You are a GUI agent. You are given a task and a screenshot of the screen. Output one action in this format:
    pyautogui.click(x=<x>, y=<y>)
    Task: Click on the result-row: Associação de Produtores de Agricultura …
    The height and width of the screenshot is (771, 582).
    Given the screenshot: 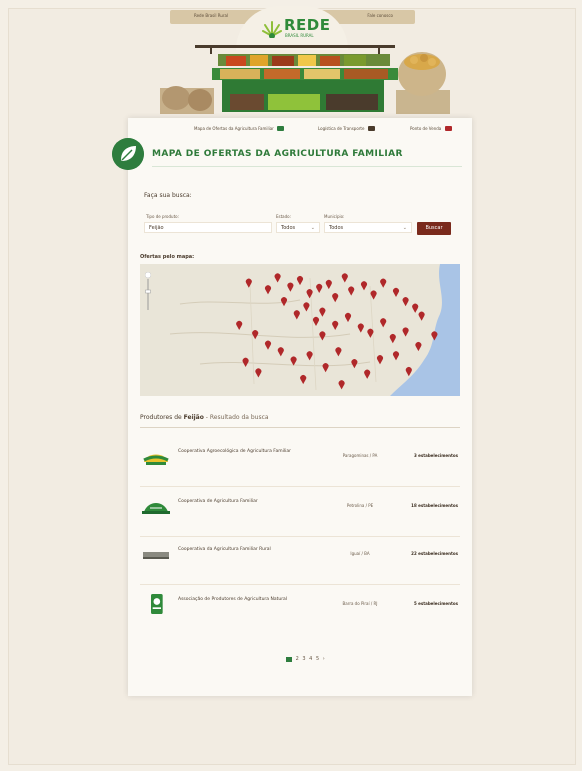 What is the action you would take?
    pyautogui.click(x=300, y=606)
    